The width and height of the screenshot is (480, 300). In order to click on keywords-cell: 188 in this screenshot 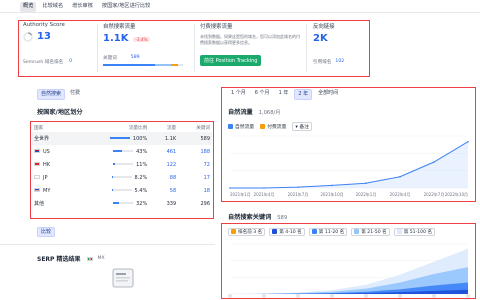, I will do `click(195, 151)`.